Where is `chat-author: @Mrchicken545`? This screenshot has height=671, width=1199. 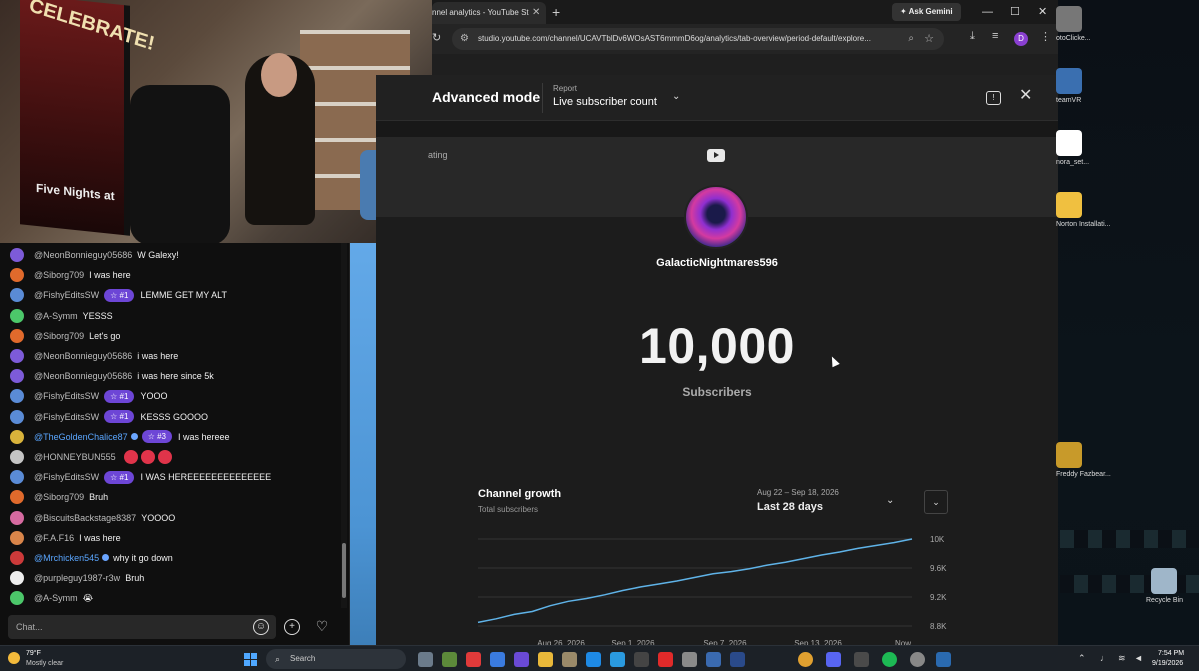
chat-author: @Mrchicken545 is located at coordinates (66, 558).